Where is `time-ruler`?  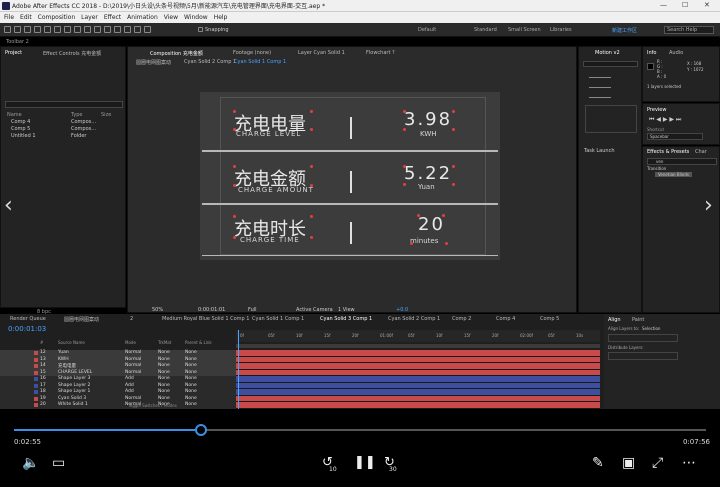 time-ruler is located at coordinates (418, 336).